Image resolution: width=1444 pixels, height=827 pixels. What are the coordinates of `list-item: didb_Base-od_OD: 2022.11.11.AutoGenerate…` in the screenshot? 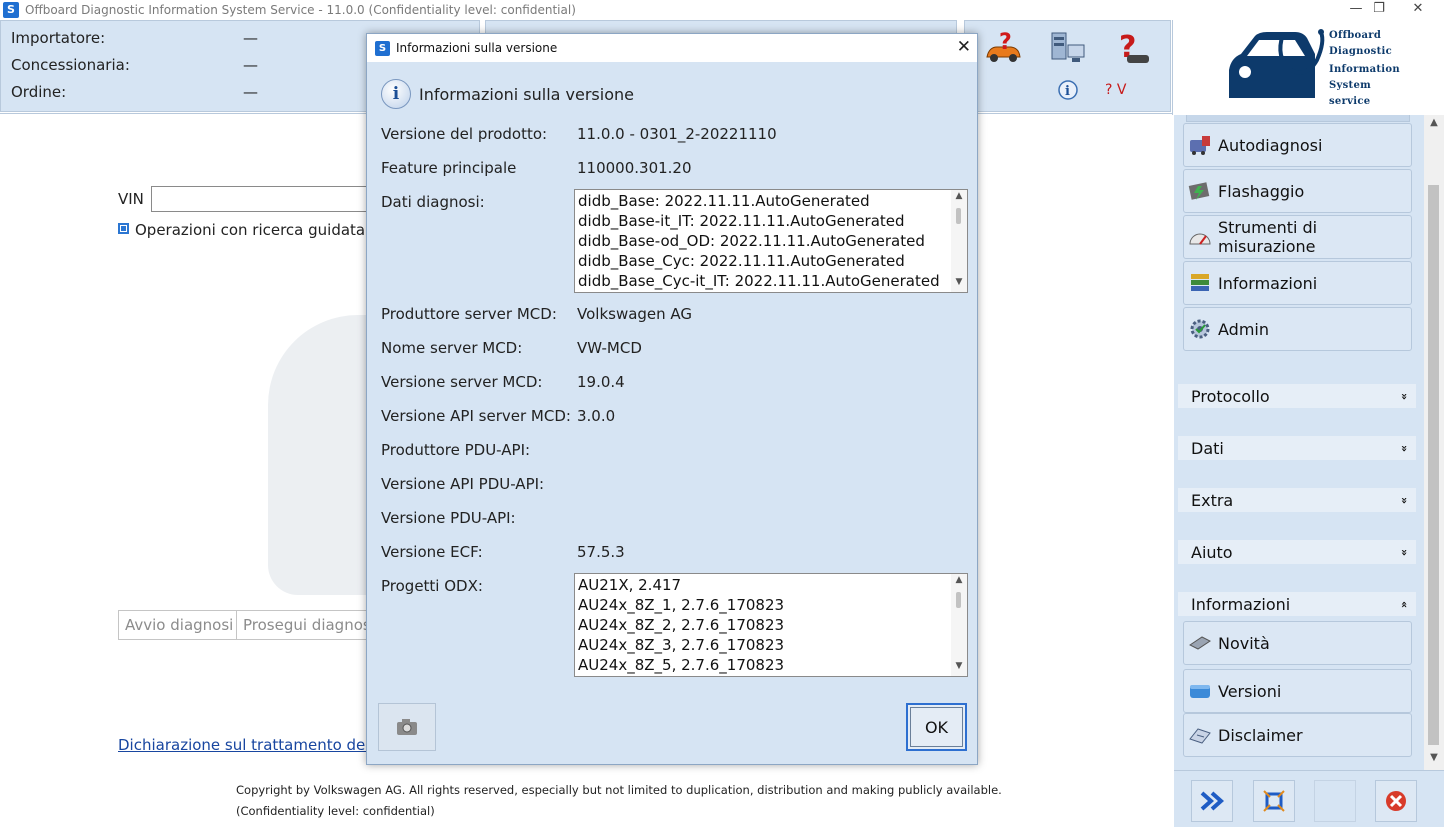 It's located at (751, 241).